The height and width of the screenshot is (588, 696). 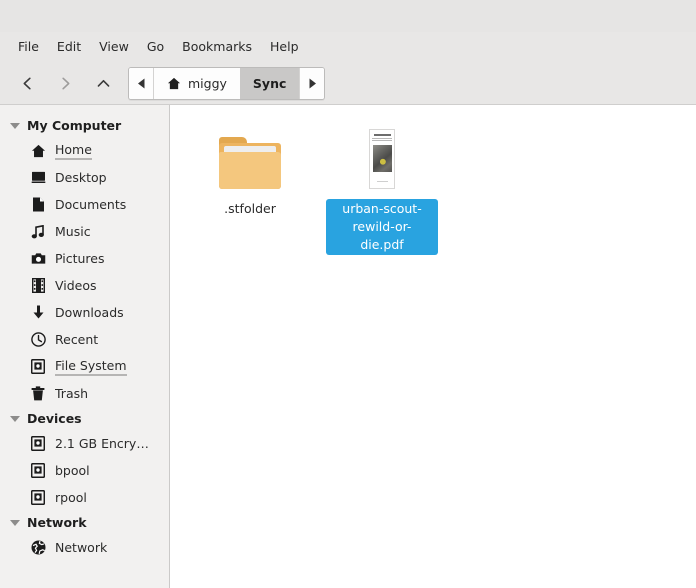 I want to click on sidebar-item-desktop: Desktop, so click(x=84, y=177).